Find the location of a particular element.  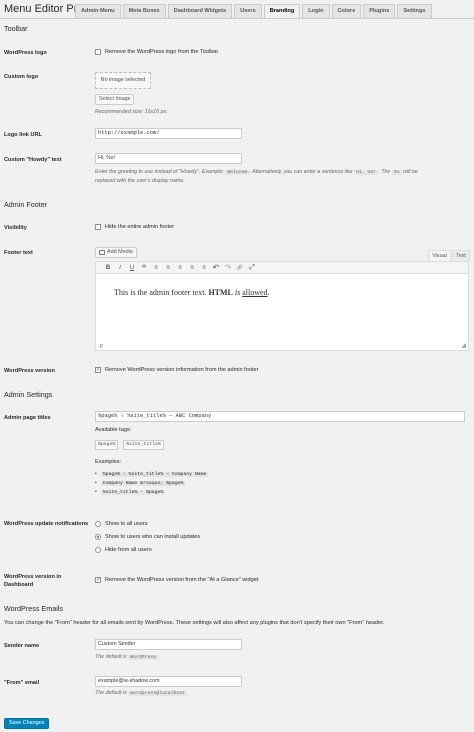

radio-row: Show to all users is located at coordinates (147, 524).